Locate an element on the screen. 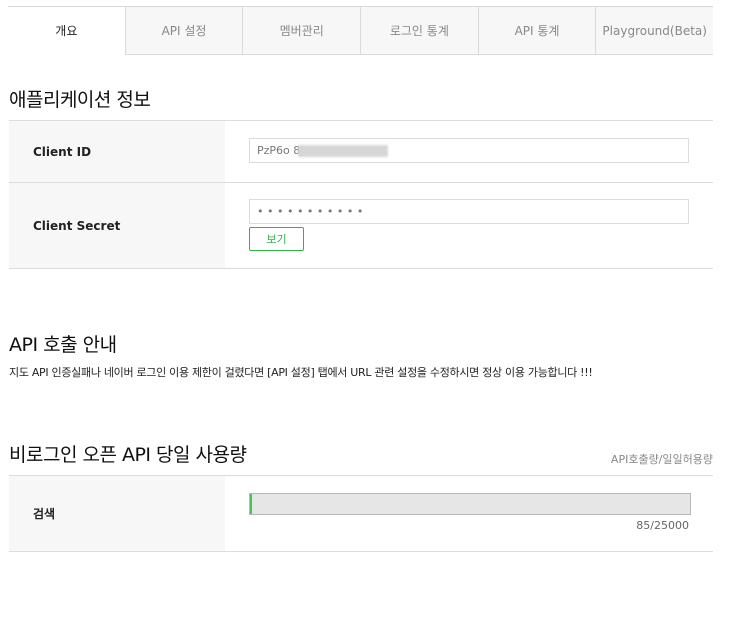  redaction-mask is located at coordinates (343, 151).